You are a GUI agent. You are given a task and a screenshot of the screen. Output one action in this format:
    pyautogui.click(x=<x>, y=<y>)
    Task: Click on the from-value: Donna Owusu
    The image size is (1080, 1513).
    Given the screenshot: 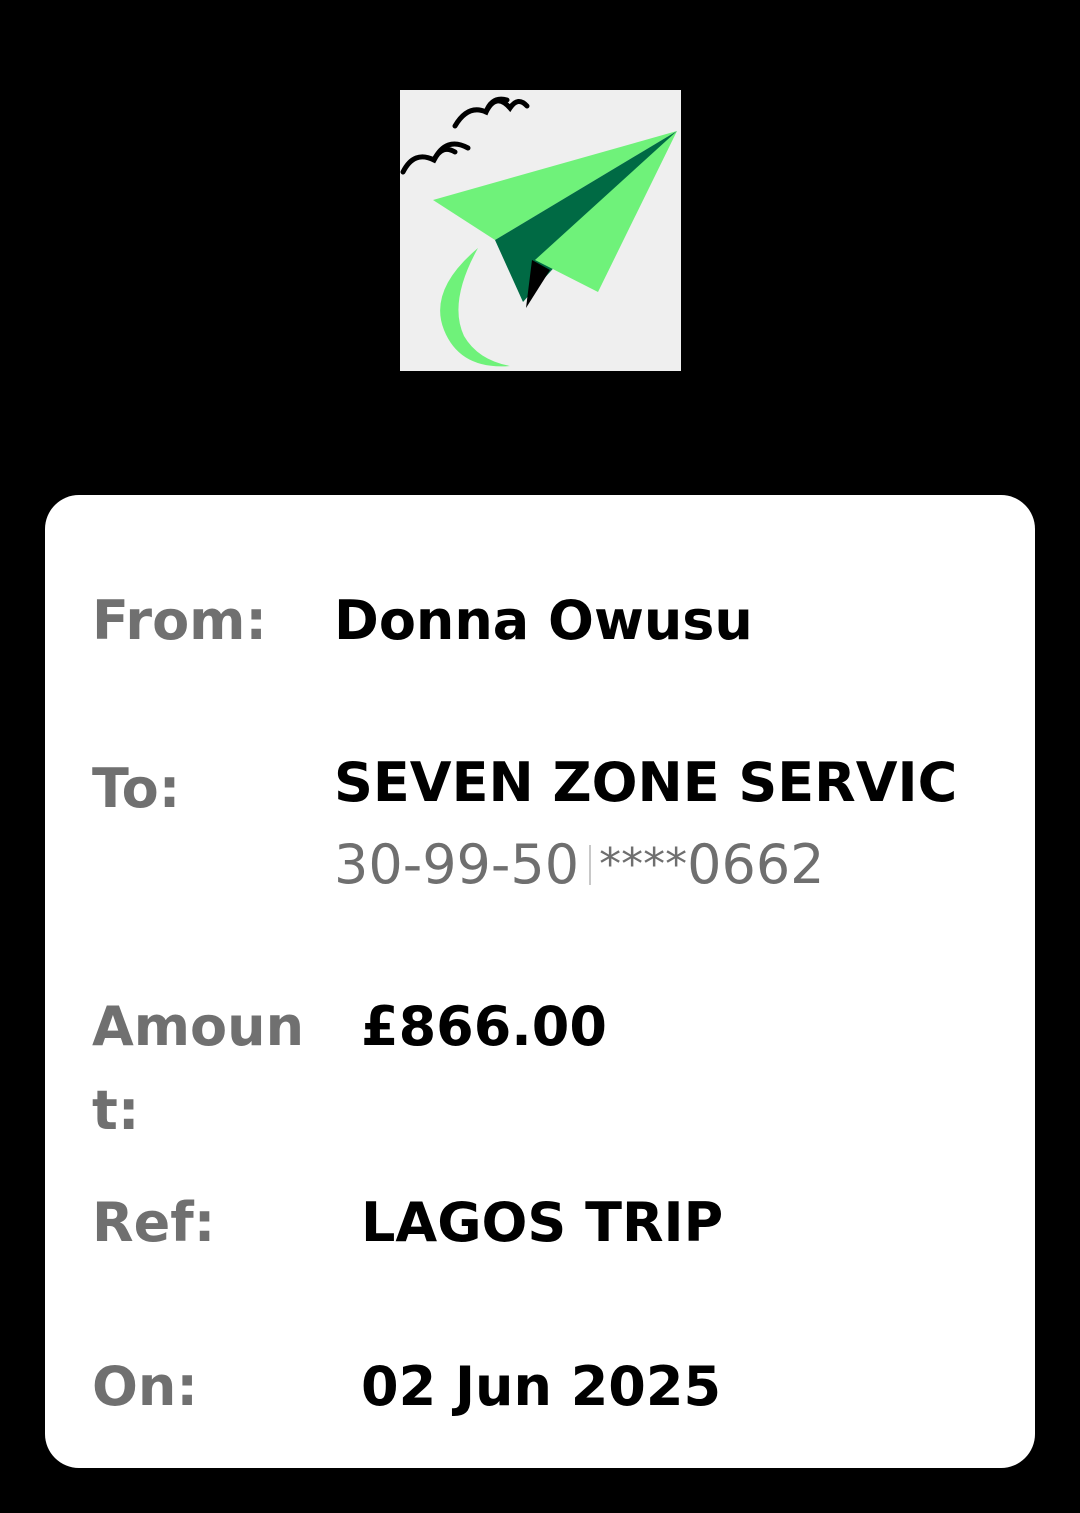 What is the action you would take?
    pyautogui.click(x=543, y=620)
    